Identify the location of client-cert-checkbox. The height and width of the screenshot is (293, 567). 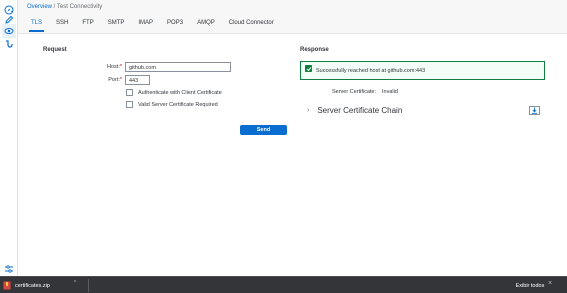
(129, 92).